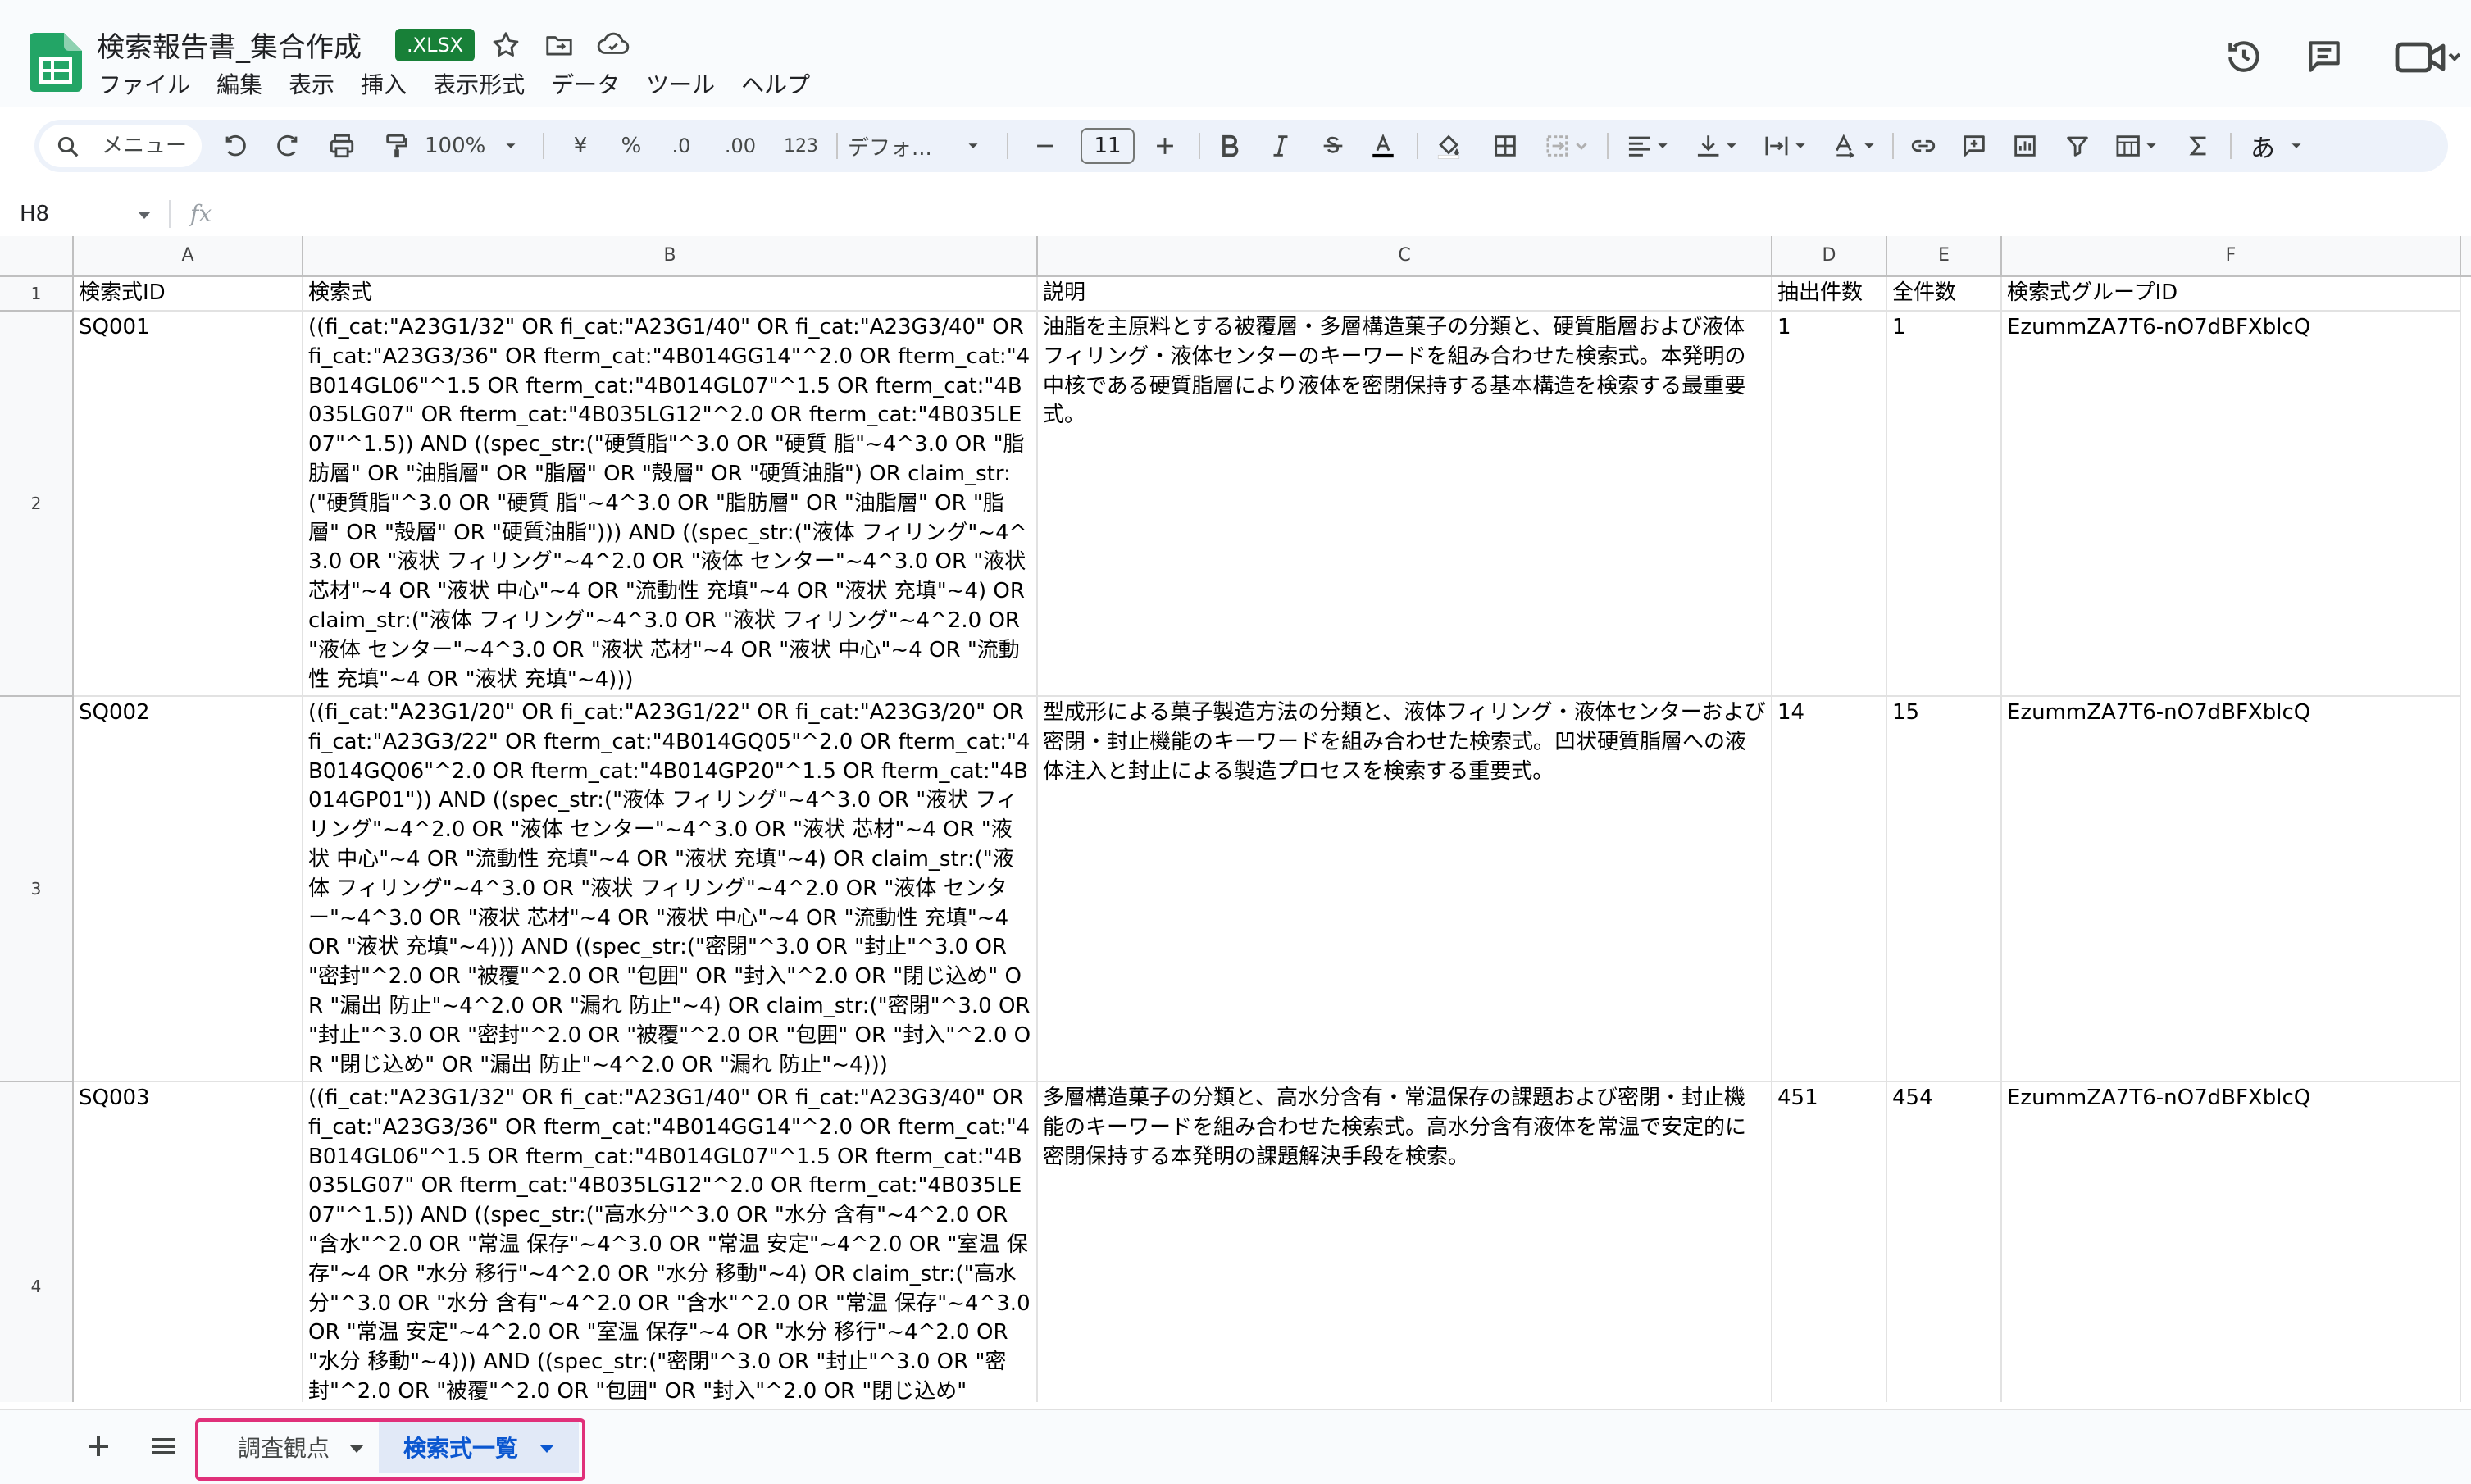 The height and width of the screenshot is (1484, 2471). What do you see at coordinates (1045, 146) in the screenshot?
I see `decrease-font-size-icon` at bounding box center [1045, 146].